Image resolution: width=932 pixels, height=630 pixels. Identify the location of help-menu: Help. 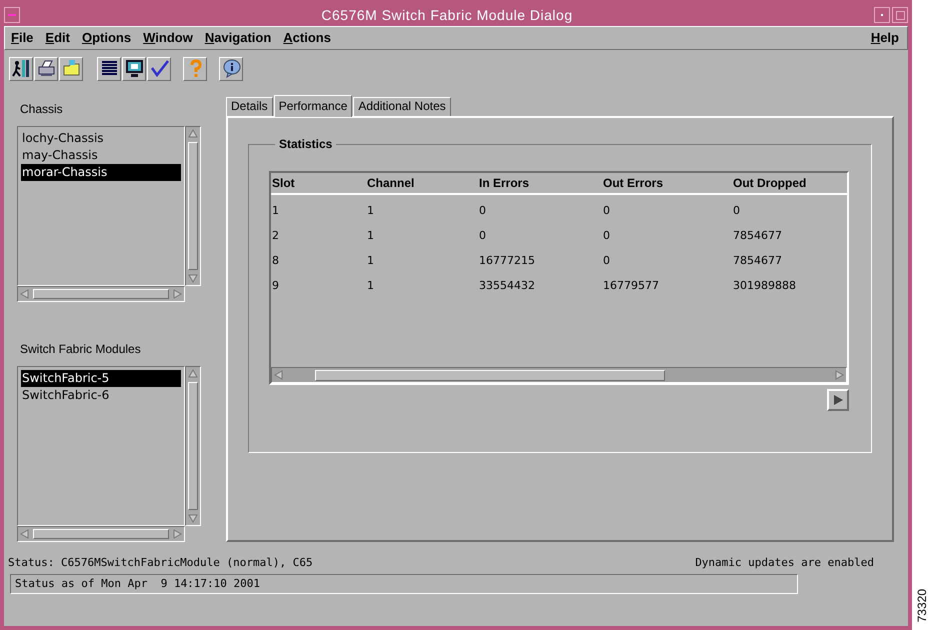
(884, 38).